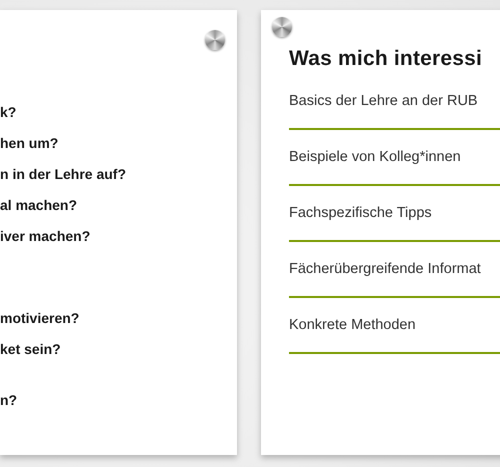 This screenshot has width=500, height=467. Describe the element at coordinates (118, 349) in the screenshot. I see `question-link: ket sein?` at that location.